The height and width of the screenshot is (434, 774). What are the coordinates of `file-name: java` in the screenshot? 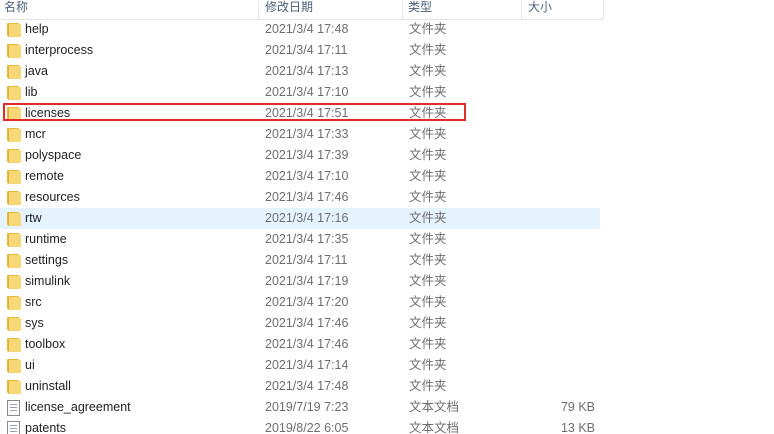 It's located at (36, 71).